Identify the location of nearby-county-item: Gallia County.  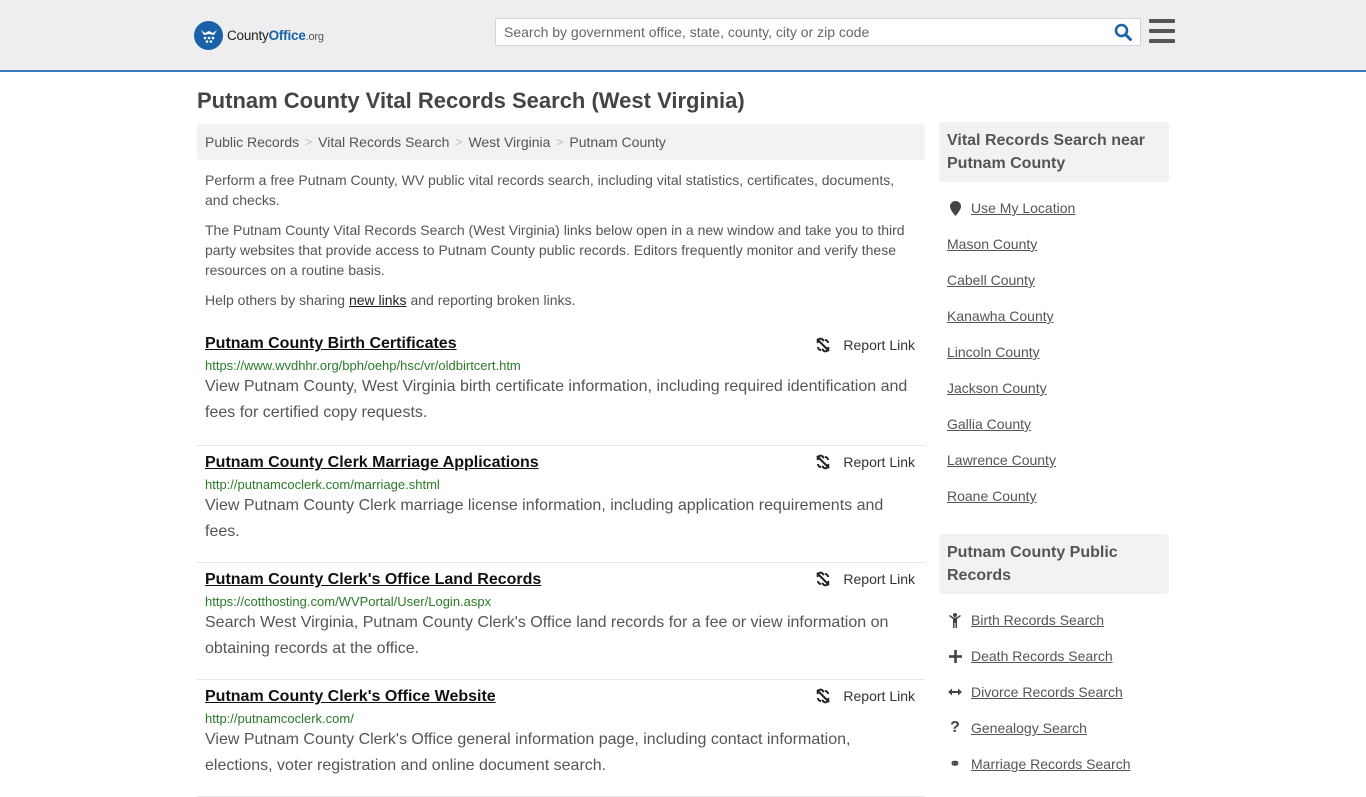
(1054, 424).